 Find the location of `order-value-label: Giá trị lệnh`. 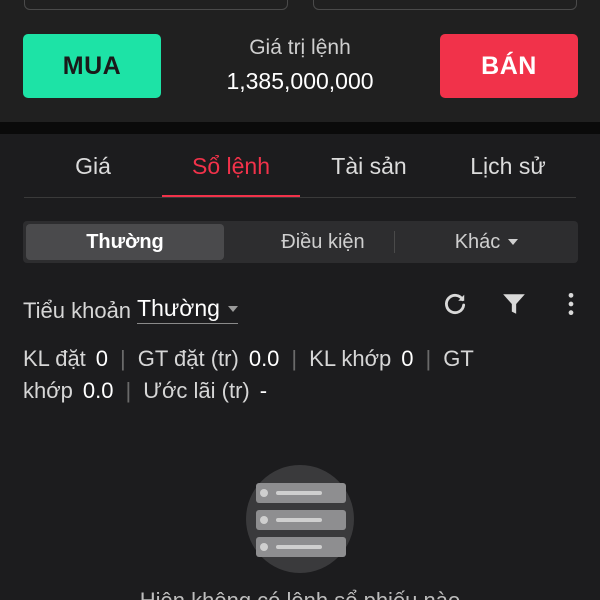

order-value-label: Giá trị lệnh is located at coordinates (300, 47).